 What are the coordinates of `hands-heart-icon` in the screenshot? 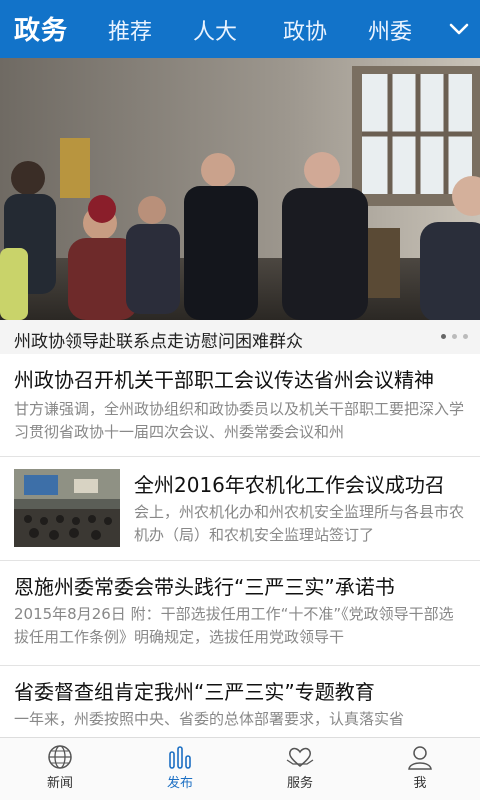 It's located at (300, 757).